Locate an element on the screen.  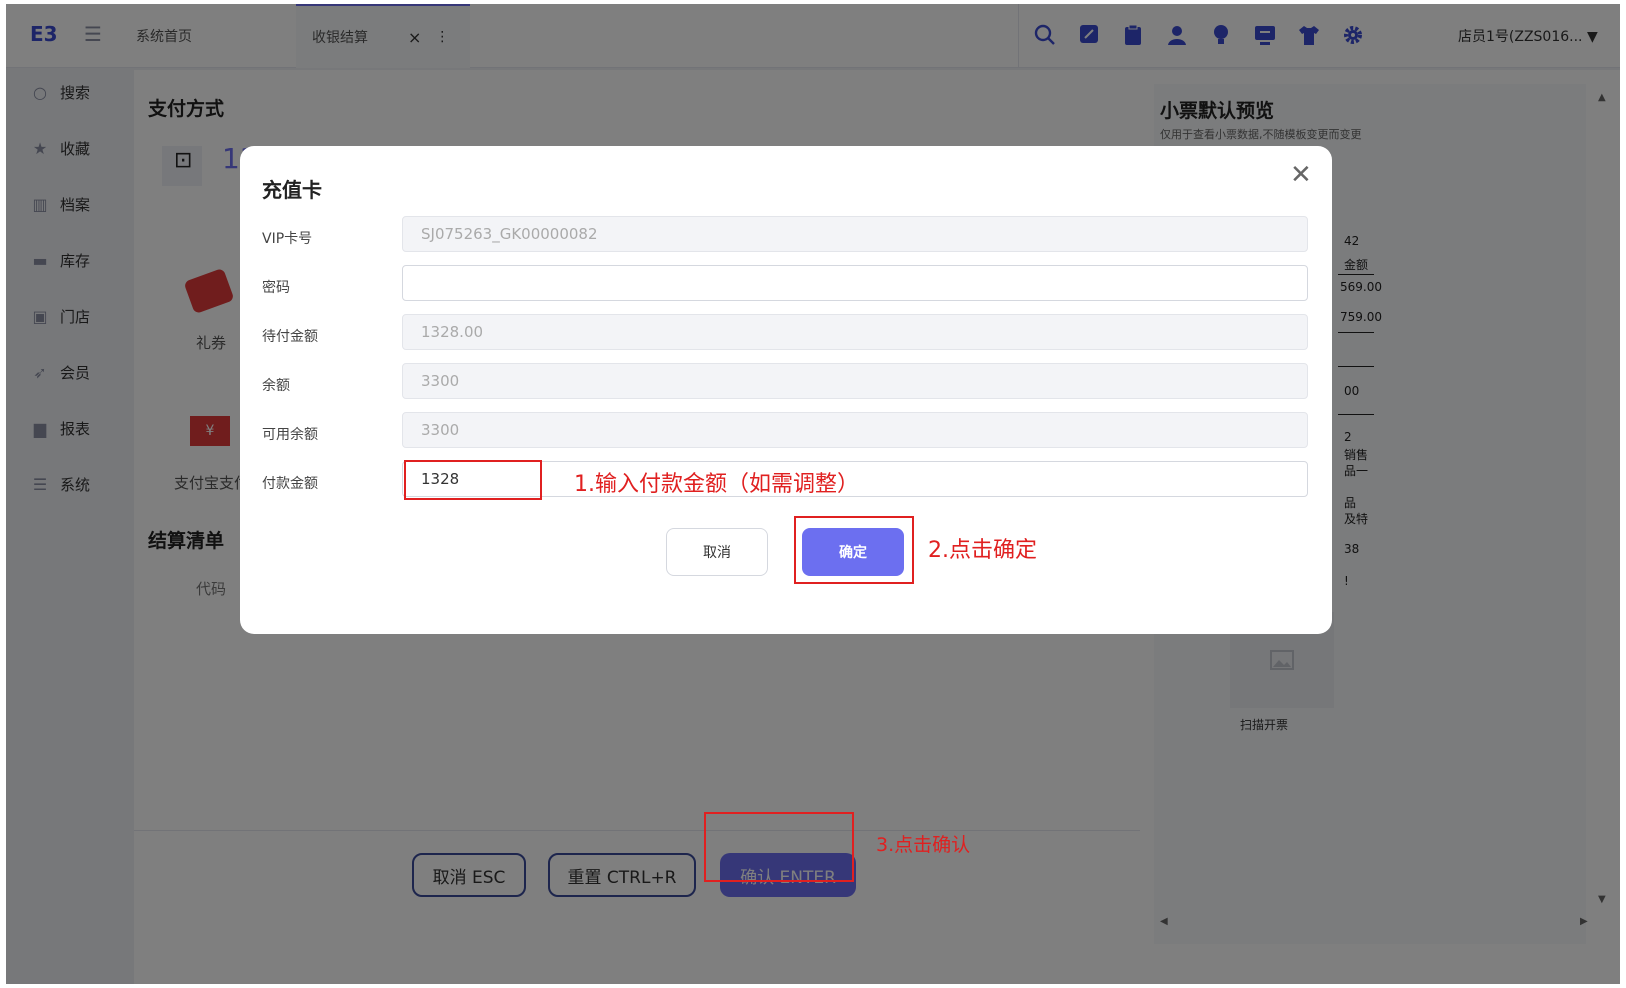
close-icon: ✕ is located at coordinates (1301, 175).